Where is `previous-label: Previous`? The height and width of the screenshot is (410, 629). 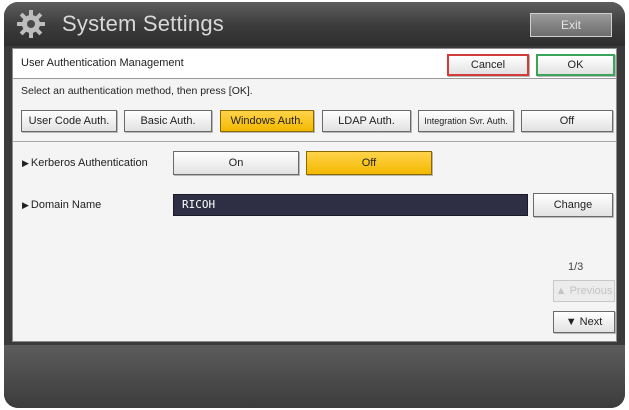
previous-label: Previous is located at coordinates (591, 291).